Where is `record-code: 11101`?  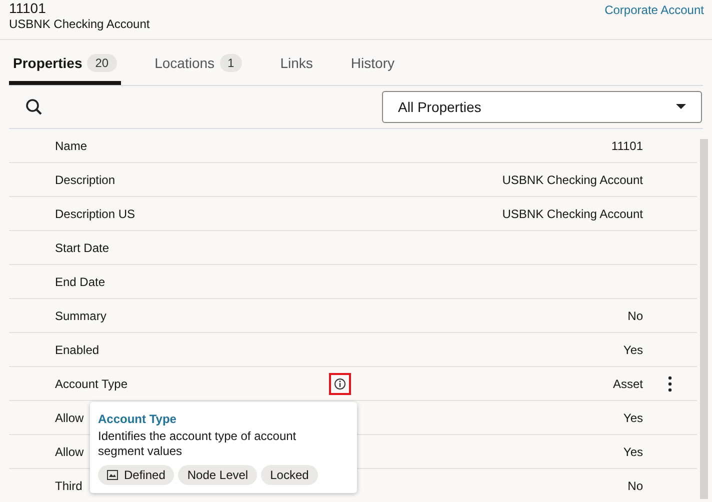
record-code: 11101 is located at coordinates (28, 8).